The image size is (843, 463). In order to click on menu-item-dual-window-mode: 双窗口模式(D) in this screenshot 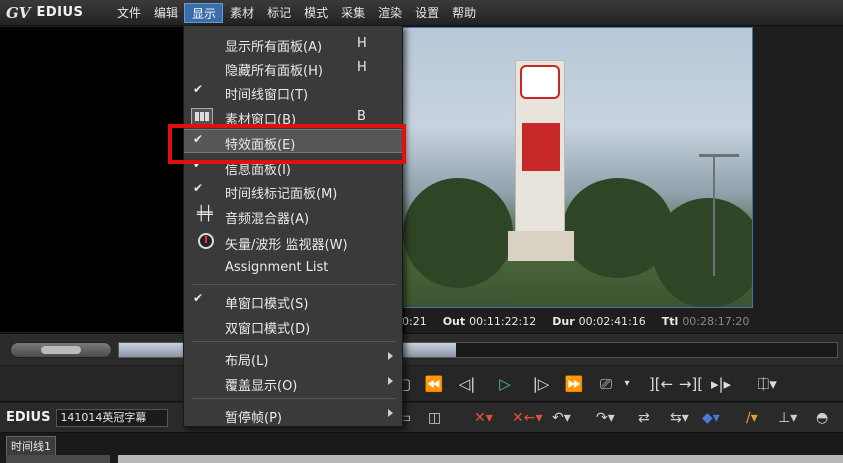, I will do `click(293, 326)`.